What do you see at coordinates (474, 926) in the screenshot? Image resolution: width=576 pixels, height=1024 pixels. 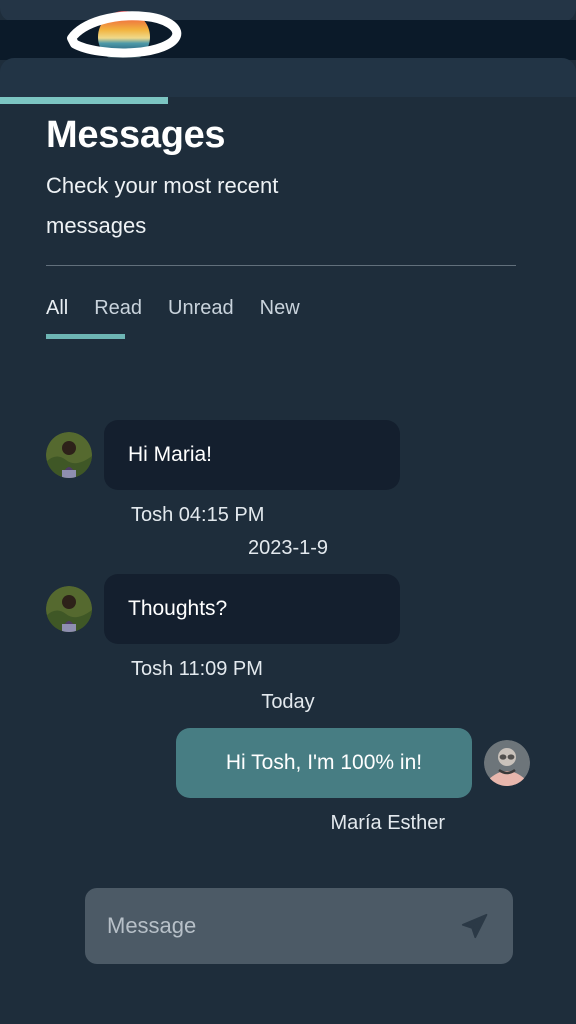 I see `send-paper-plane-icon` at bounding box center [474, 926].